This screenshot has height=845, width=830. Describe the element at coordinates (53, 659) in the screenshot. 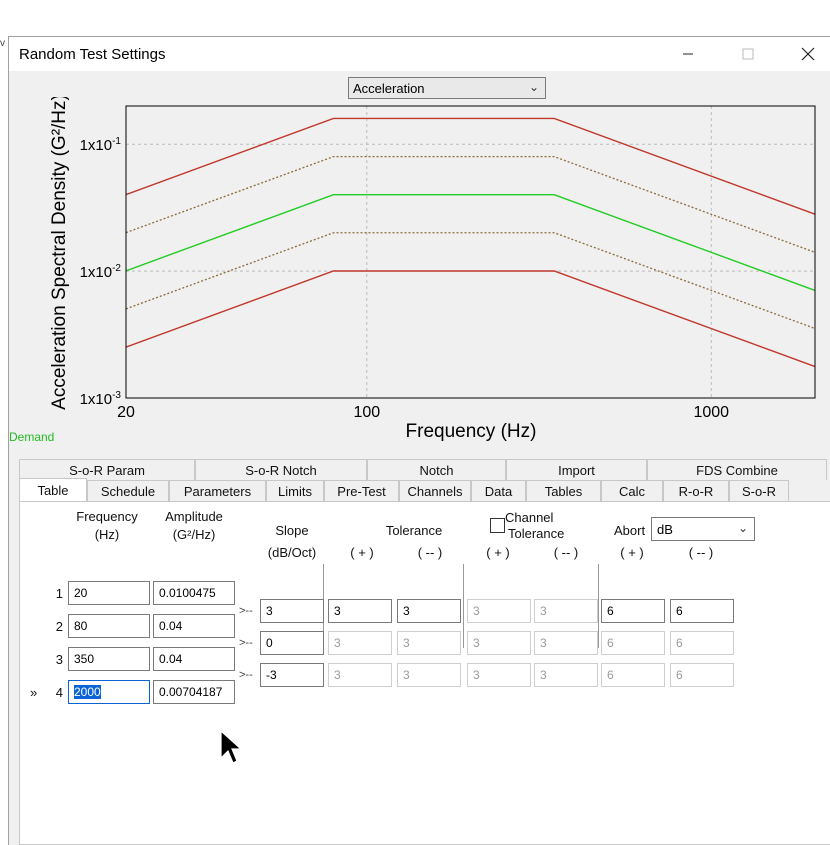

I see `row-number: 3` at that location.